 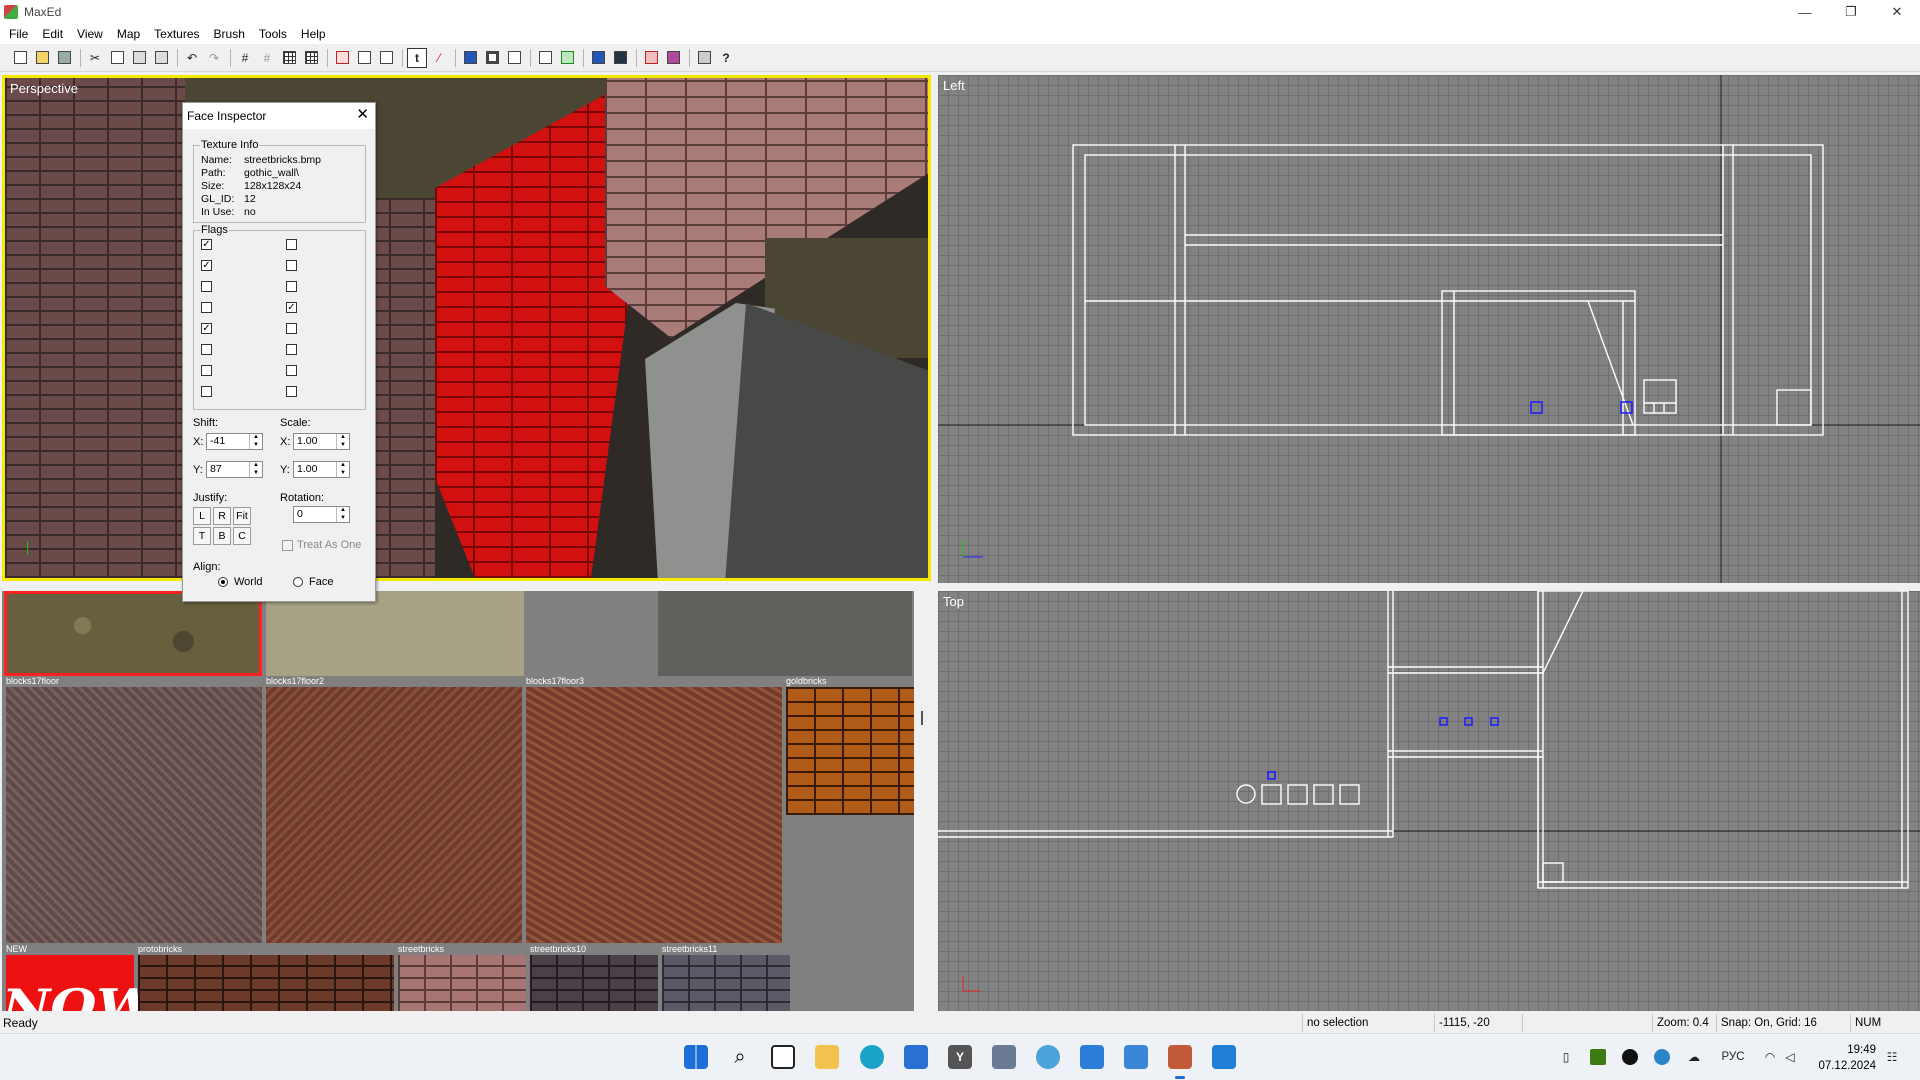 What do you see at coordinates (362, 115) in the screenshot?
I see `close-icon: ✕` at bounding box center [362, 115].